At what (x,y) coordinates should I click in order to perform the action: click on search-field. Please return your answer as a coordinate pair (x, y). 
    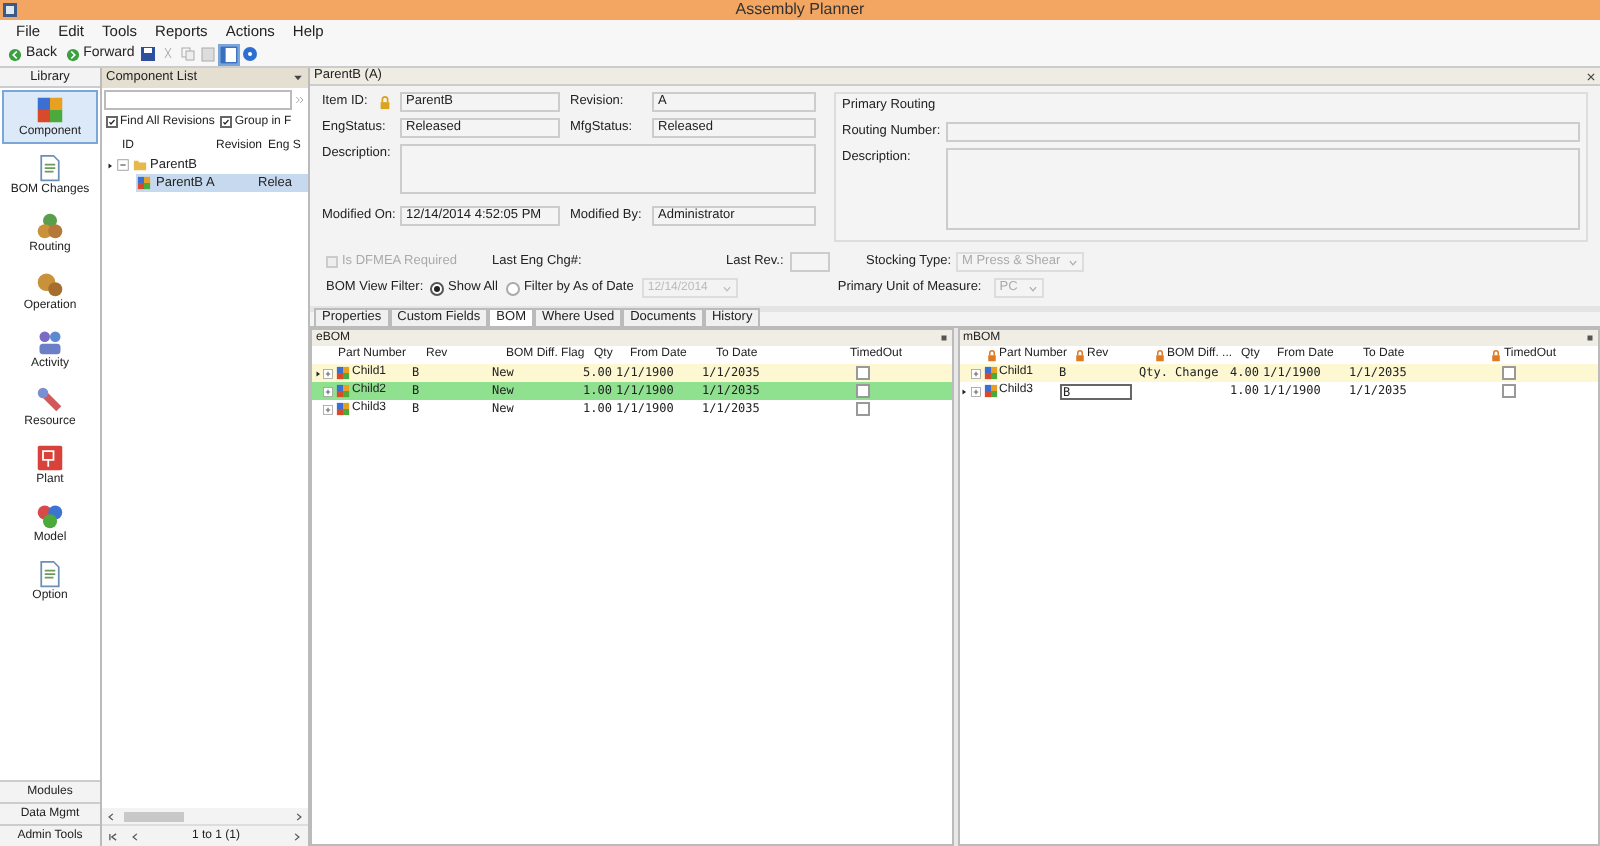
    Looking at the image, I should click on (198, 100).